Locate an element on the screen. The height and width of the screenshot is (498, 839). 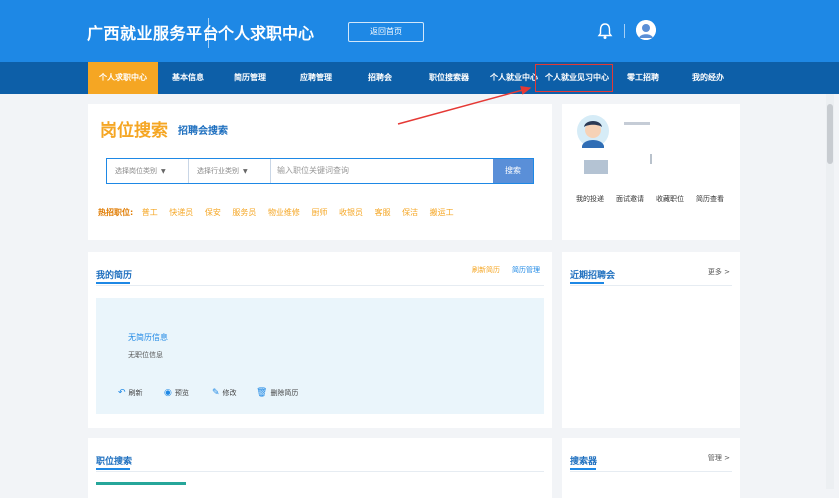
industry-category-select: 选择行业类别 ▼ is located at coordinates (230, 171).